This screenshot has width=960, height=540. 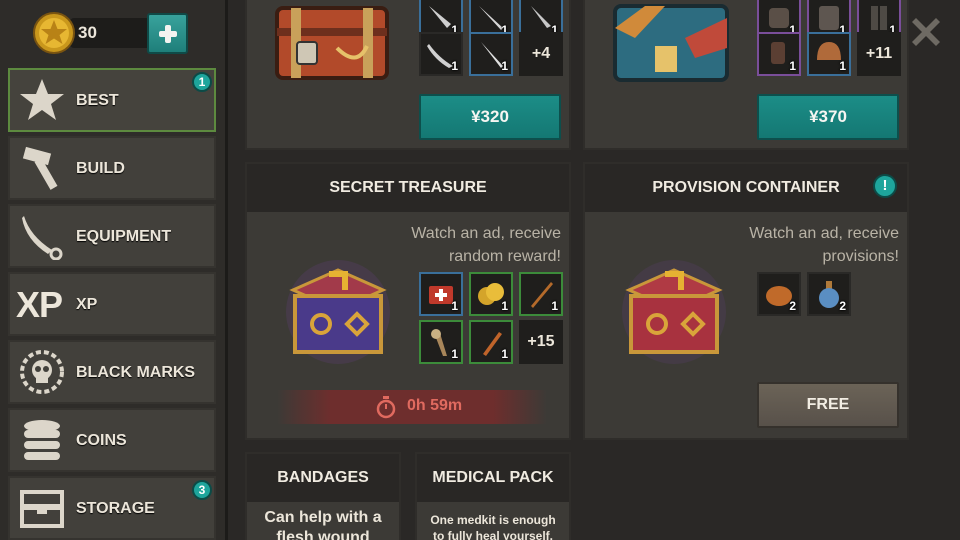 I want to click on sidebar-item-equipment: EQUIPMENT, so click(x=112, y=236).